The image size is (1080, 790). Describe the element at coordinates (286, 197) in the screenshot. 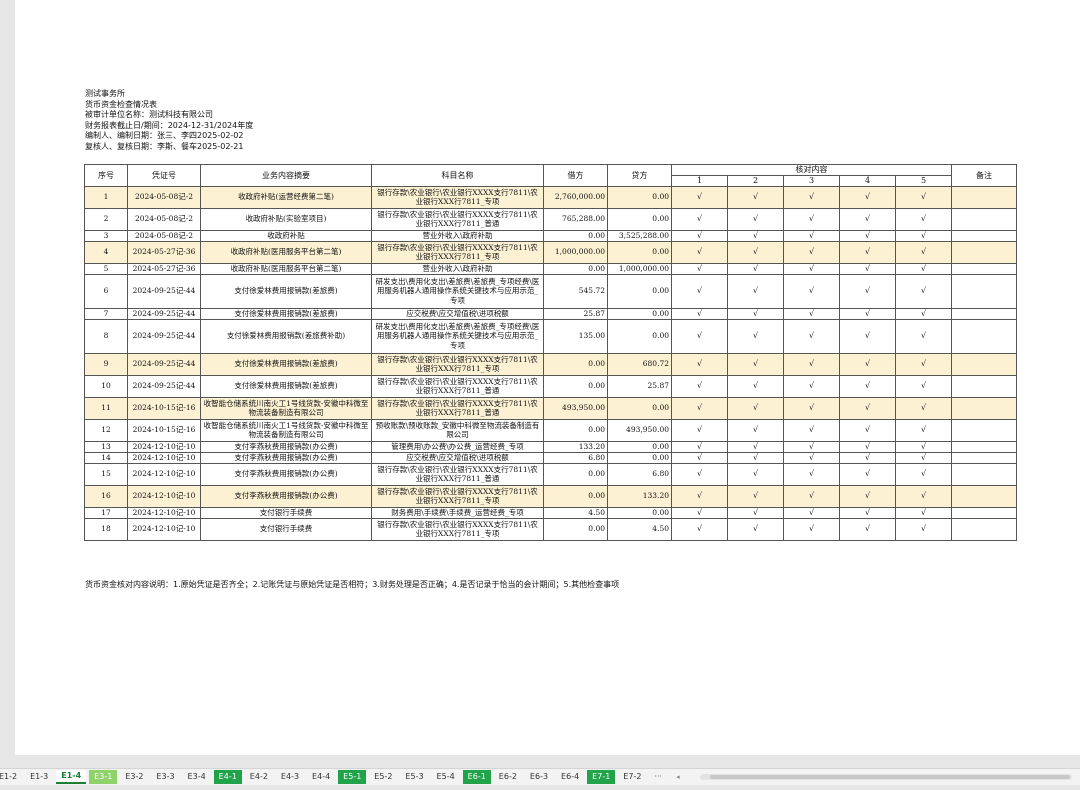

I see `row-summary: 收政府补贴(运营经费第二笔)` at that location.